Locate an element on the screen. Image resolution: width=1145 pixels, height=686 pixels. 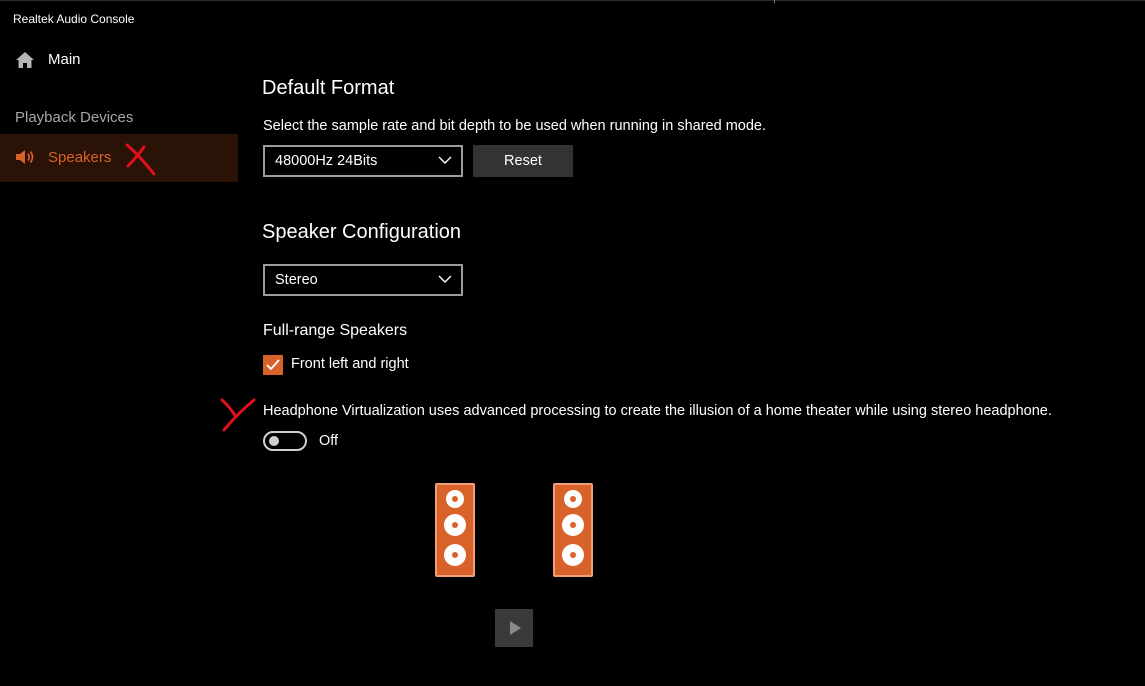
sidebar-item-main: Main is located at coordinates (119, 60).